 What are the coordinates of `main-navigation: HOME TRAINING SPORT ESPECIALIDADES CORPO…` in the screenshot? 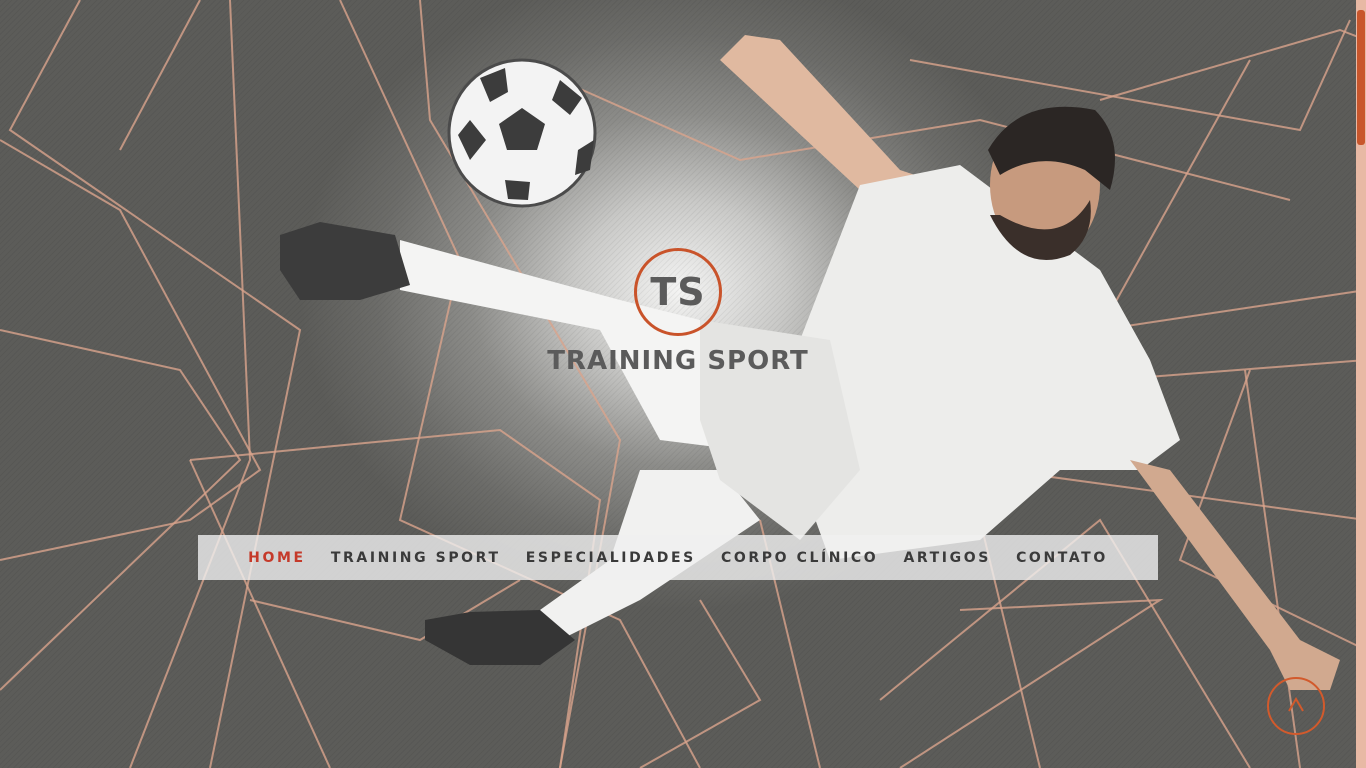 It's located at (678, 557).